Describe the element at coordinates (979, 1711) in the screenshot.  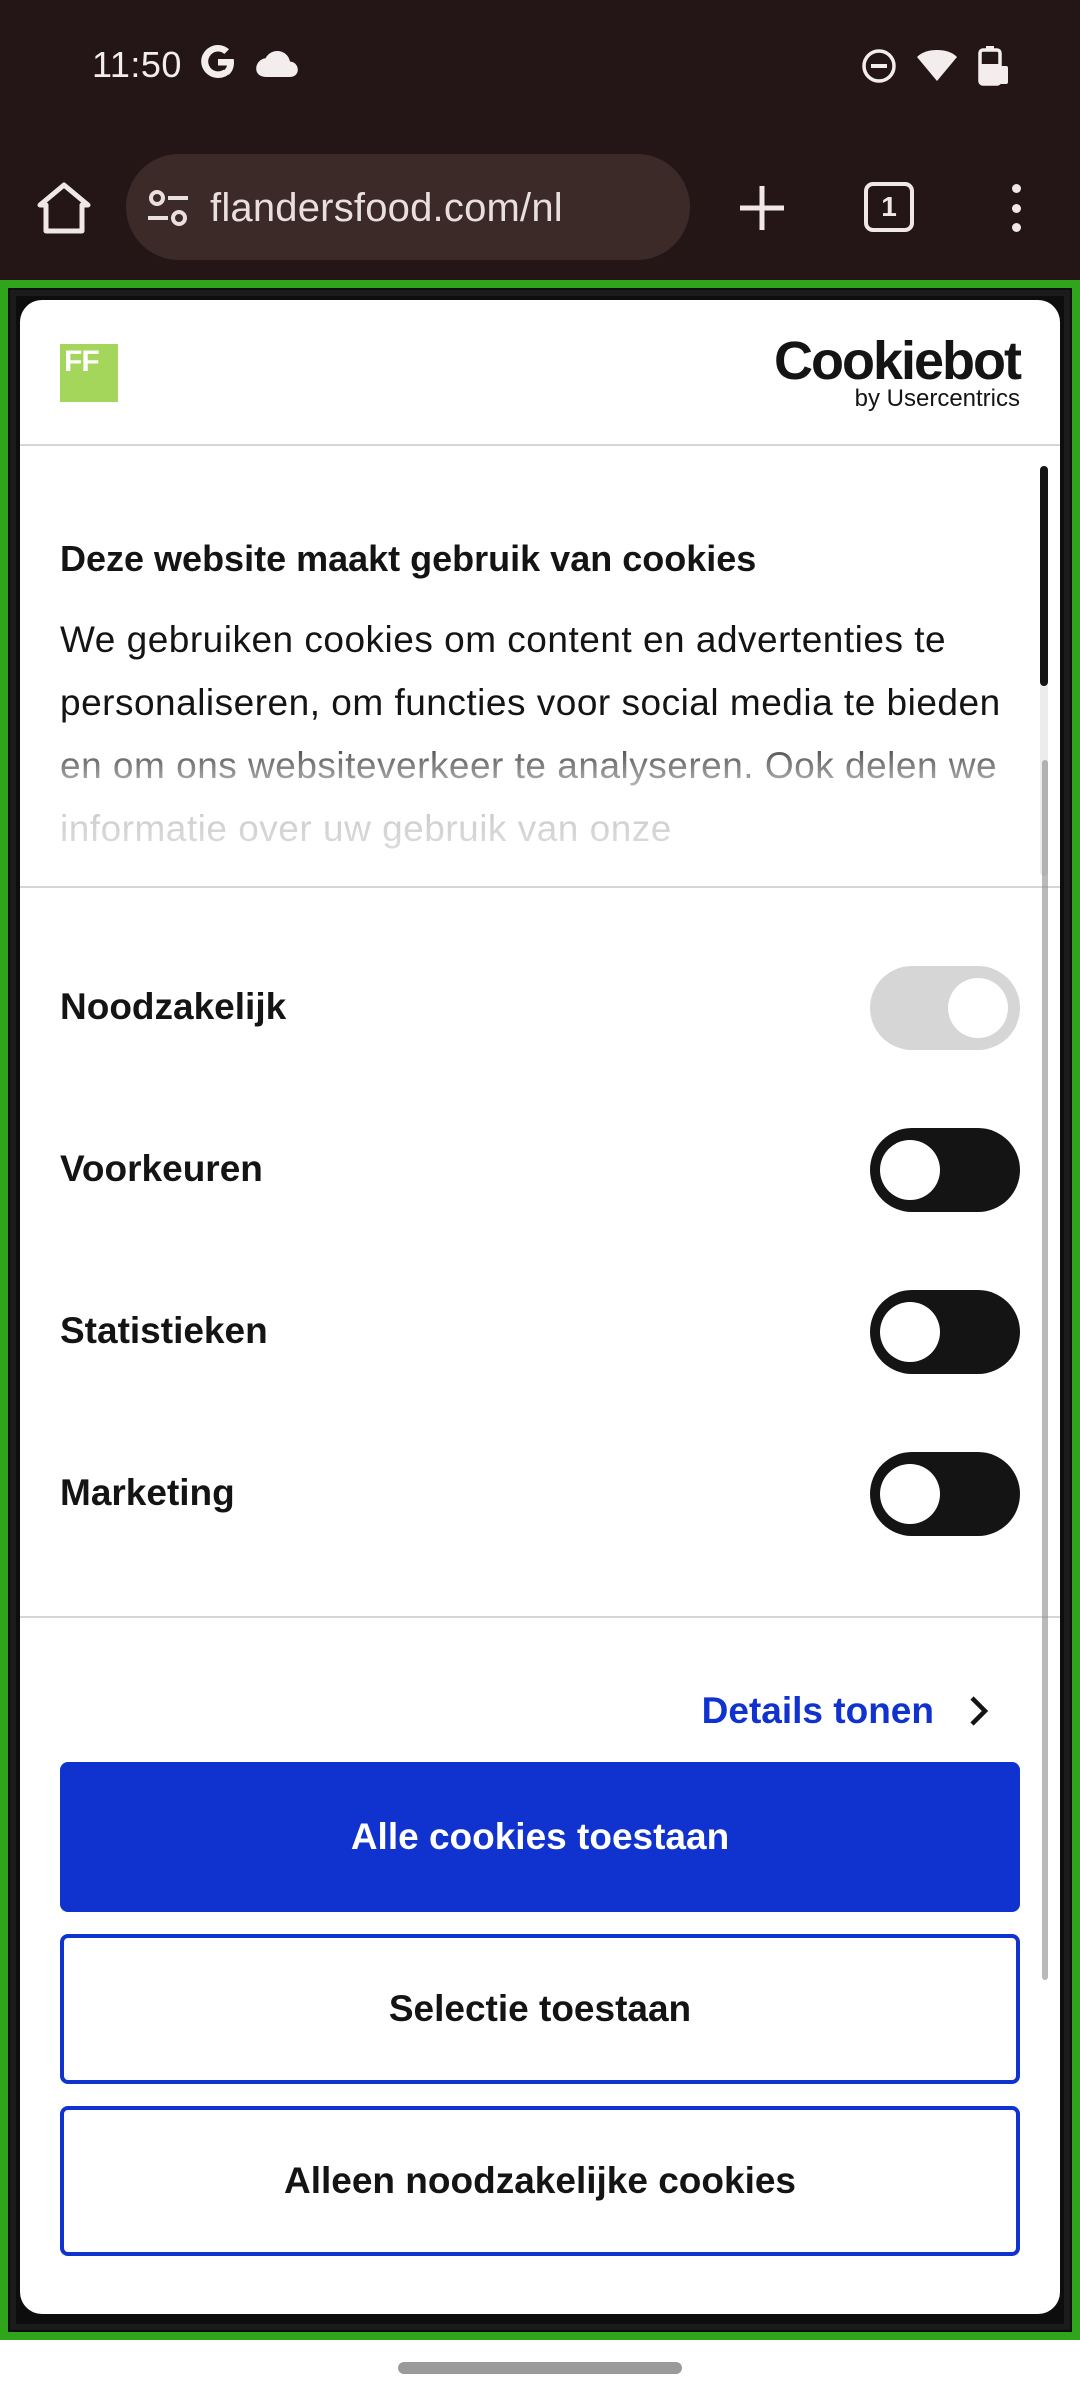
I see `chevron-right-icon` at that location.